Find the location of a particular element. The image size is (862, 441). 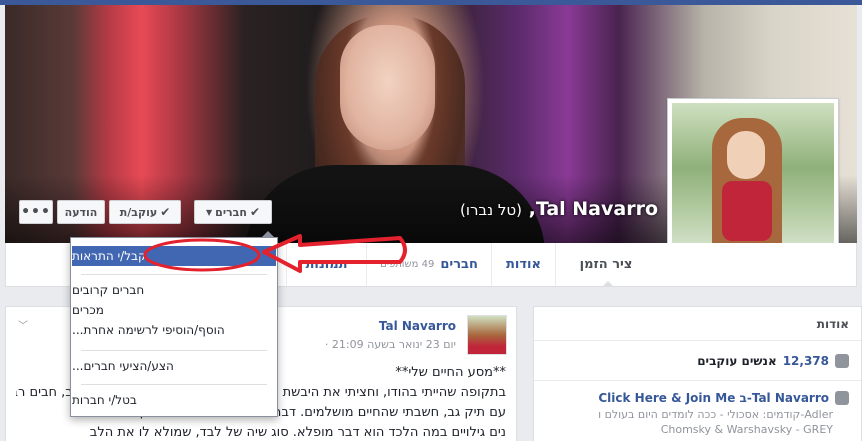

menu-item-acquaintances: מכרים is located at coordinates (174, 310).